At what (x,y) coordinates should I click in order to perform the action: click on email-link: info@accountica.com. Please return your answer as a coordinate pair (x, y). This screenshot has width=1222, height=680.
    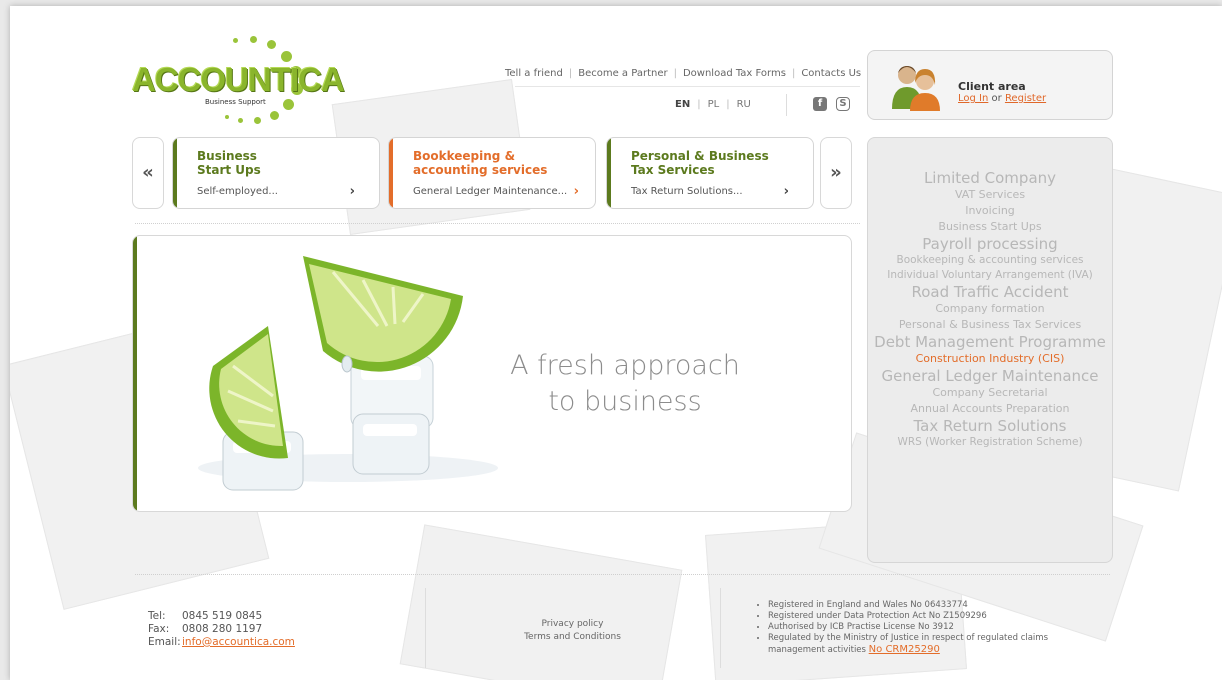
    Looking at the image, I should click on (238, 642).